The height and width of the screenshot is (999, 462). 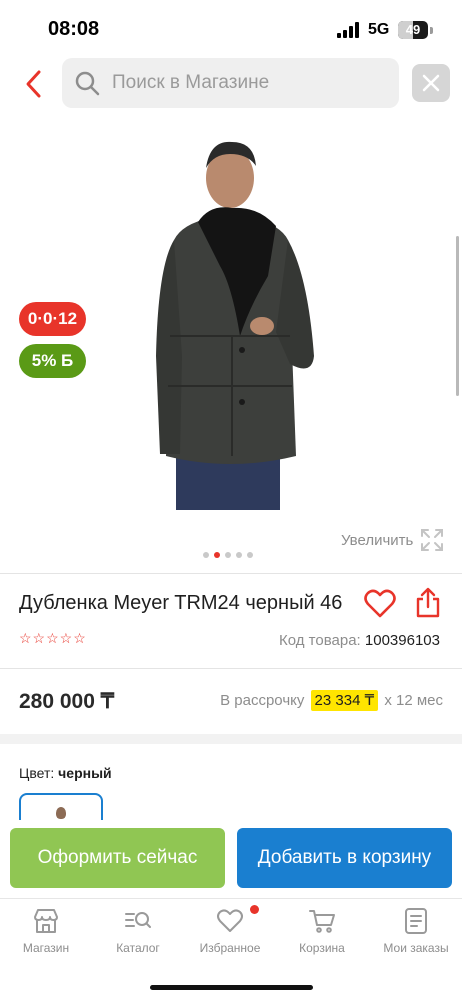 What do you see at coordinates (52, 361) in the screenshot?
I see `bonus-badge: 5% Б` at bounding box center [52, 361].